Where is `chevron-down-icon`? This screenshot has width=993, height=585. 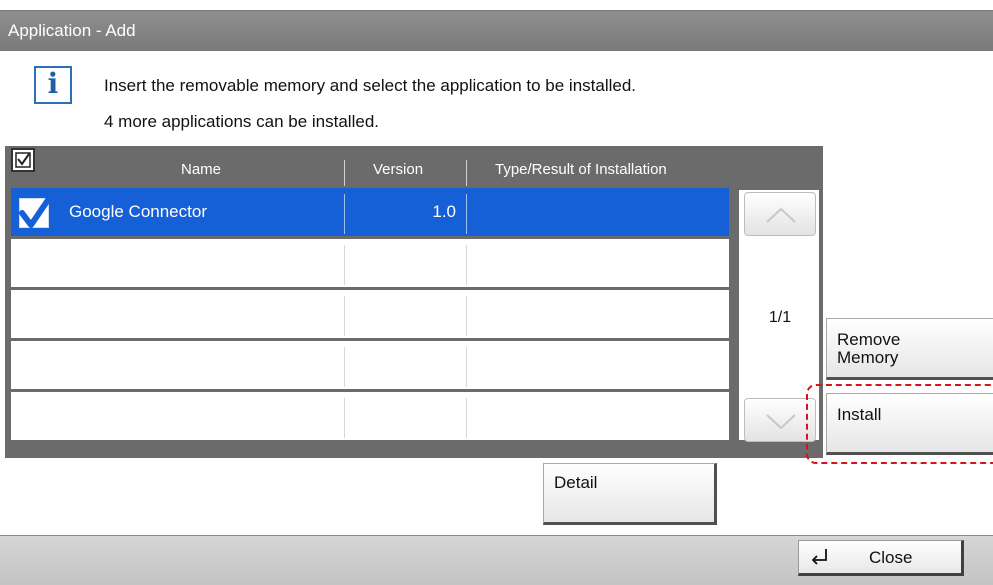
chevron-down-icon is located at coordinates (781, 422).